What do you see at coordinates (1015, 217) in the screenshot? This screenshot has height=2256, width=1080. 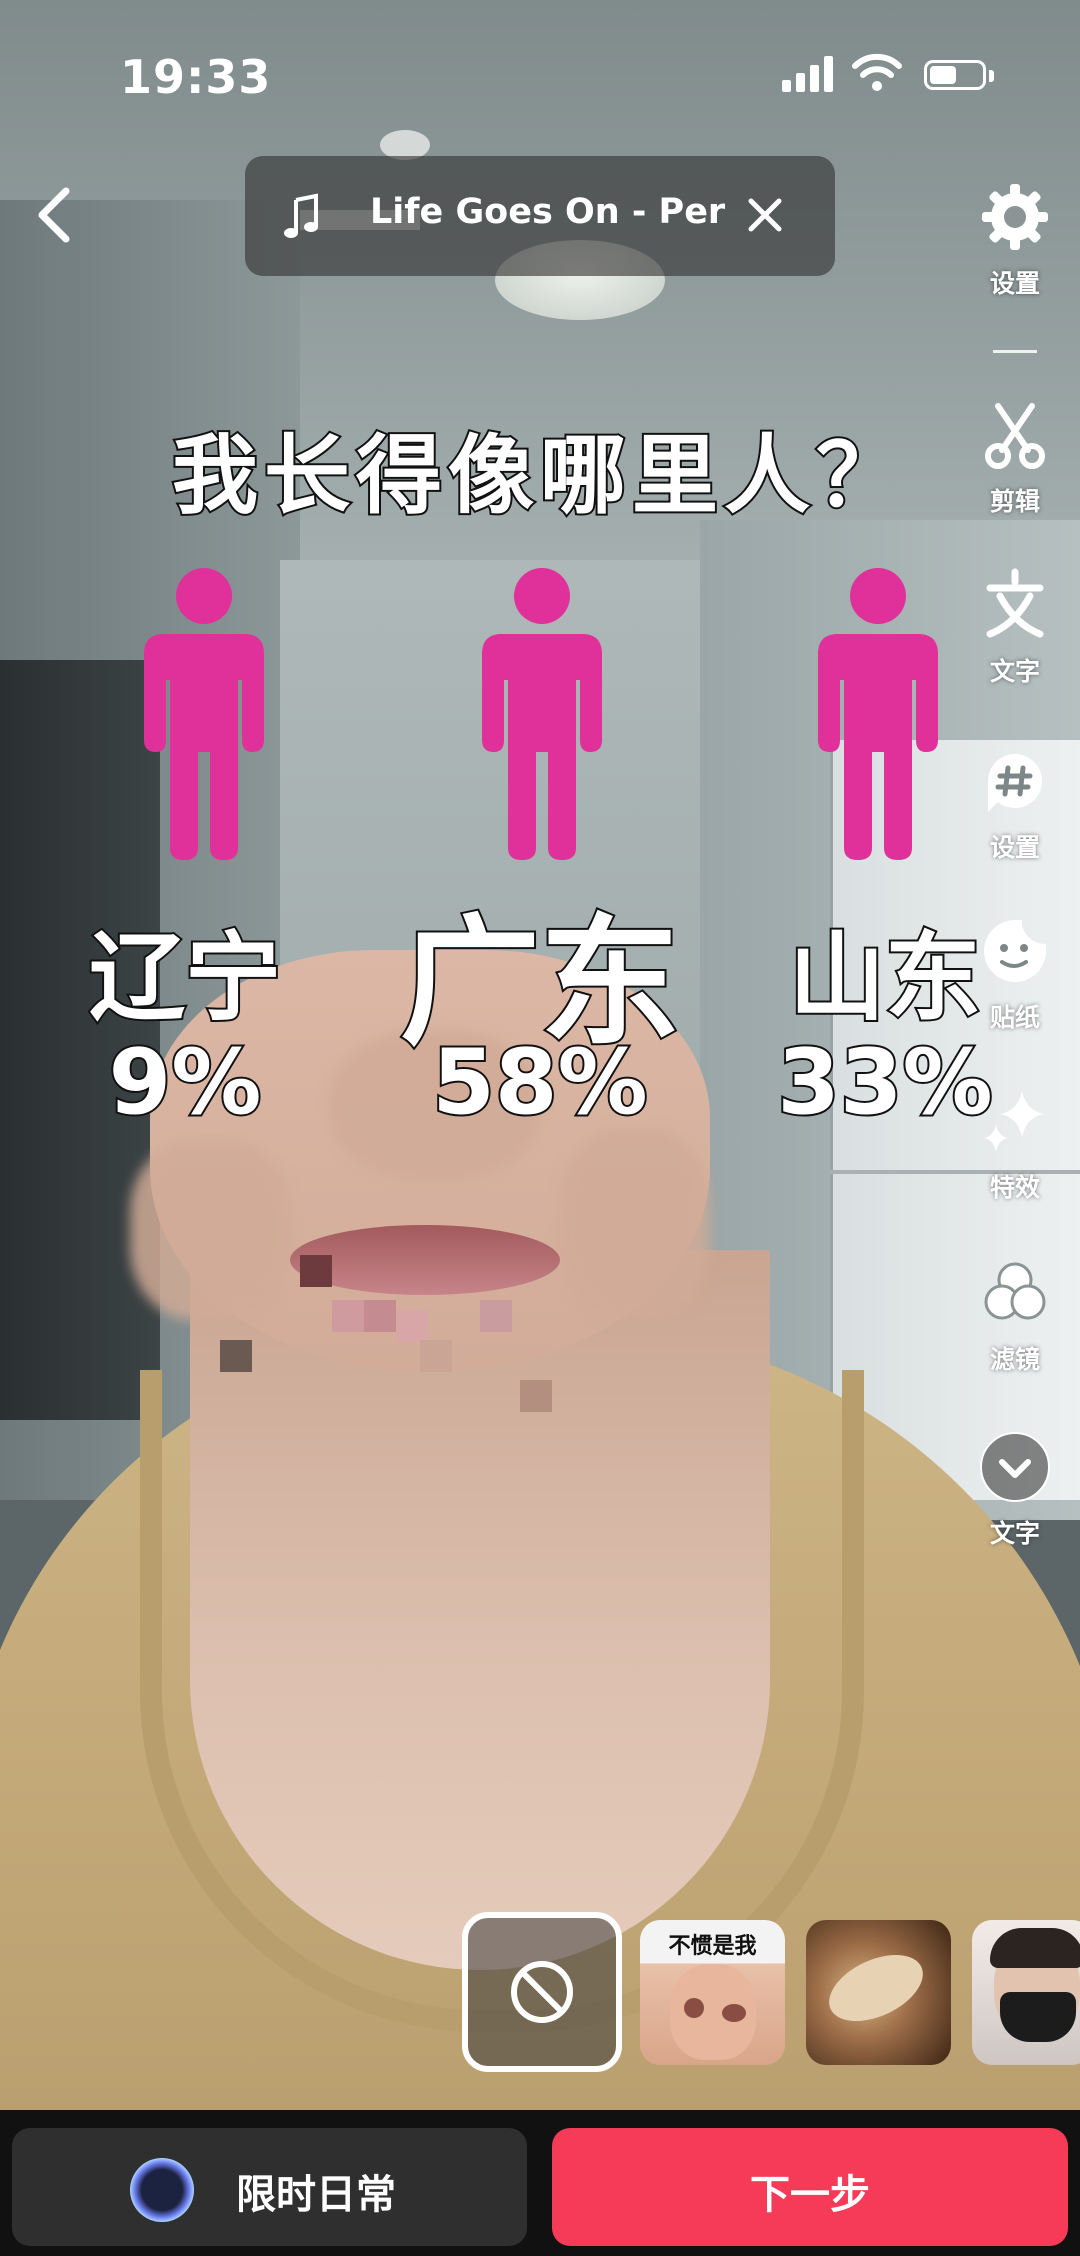 I see `gear-icon` at bounding box center [1015, 217].